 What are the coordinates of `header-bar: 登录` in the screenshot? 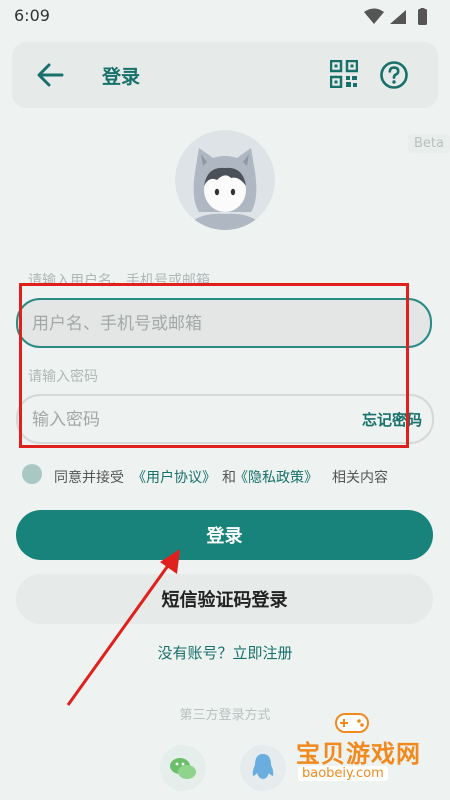 It's located at (225, 75).